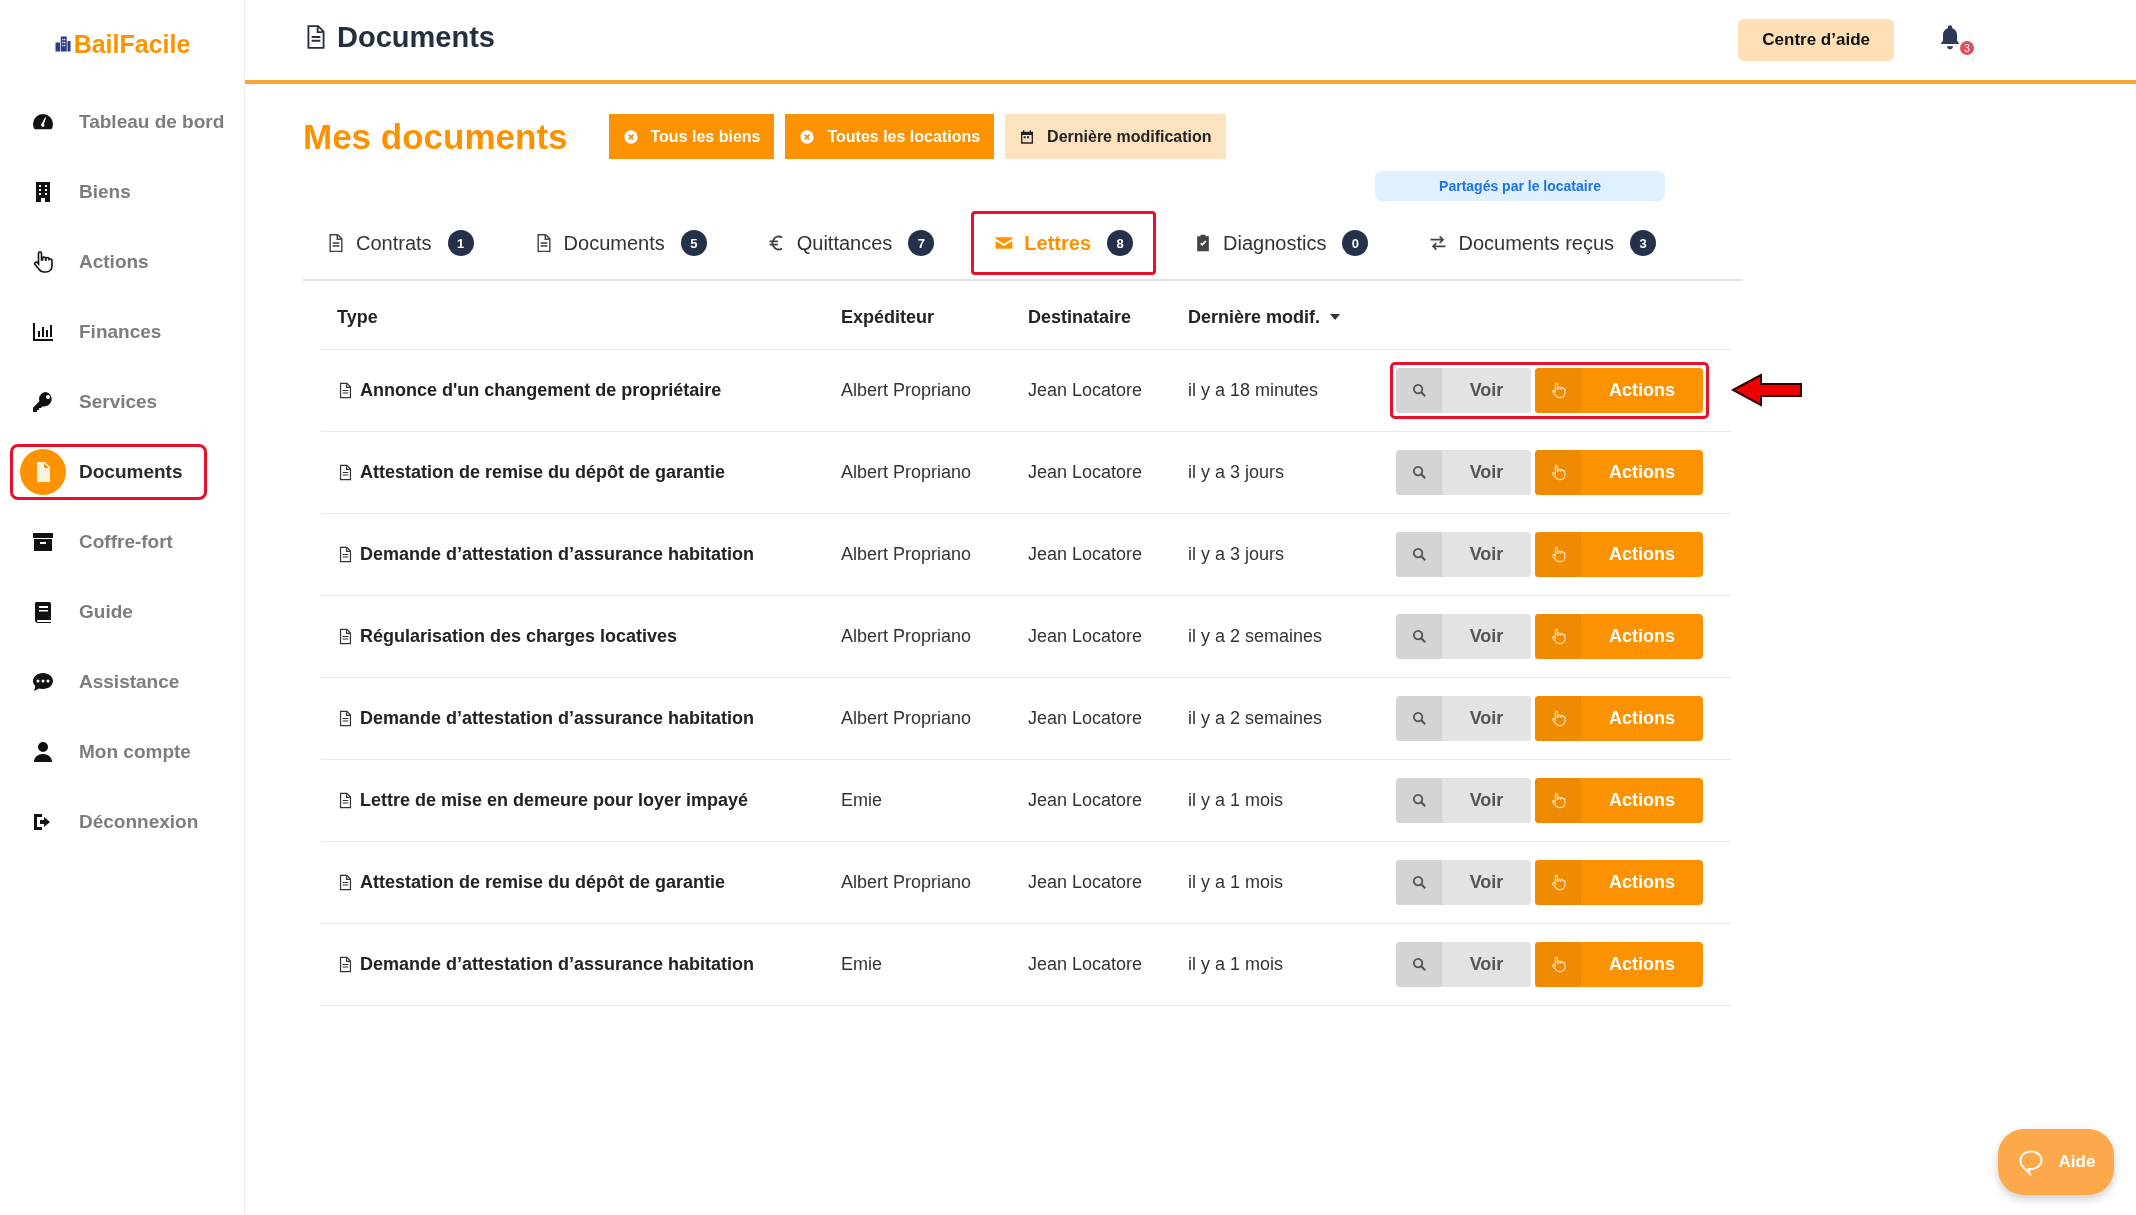 This screenshot has height=1215, width=2136. What do you see at coordinates (108, 752) in the screenshot?
I see `sidebar-item: Mon compte` at bounding box center [108, 752].